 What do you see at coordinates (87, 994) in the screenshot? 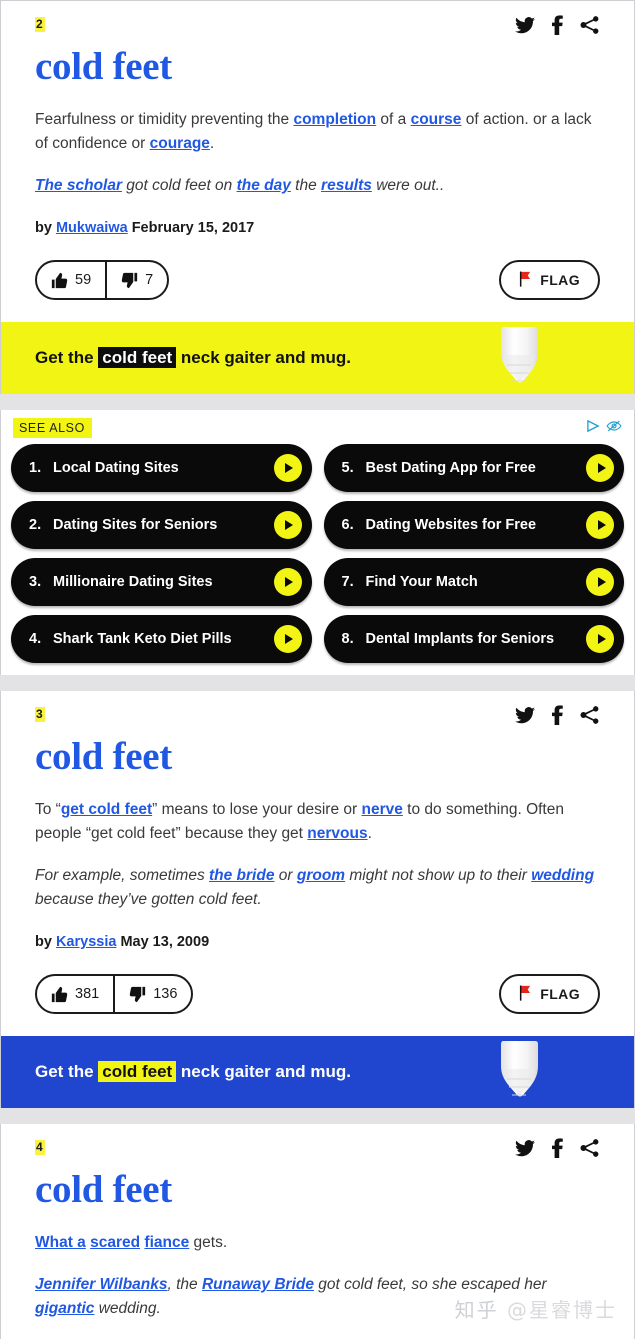
I see `upvote-count: 381` at bounding box center [87, 994].